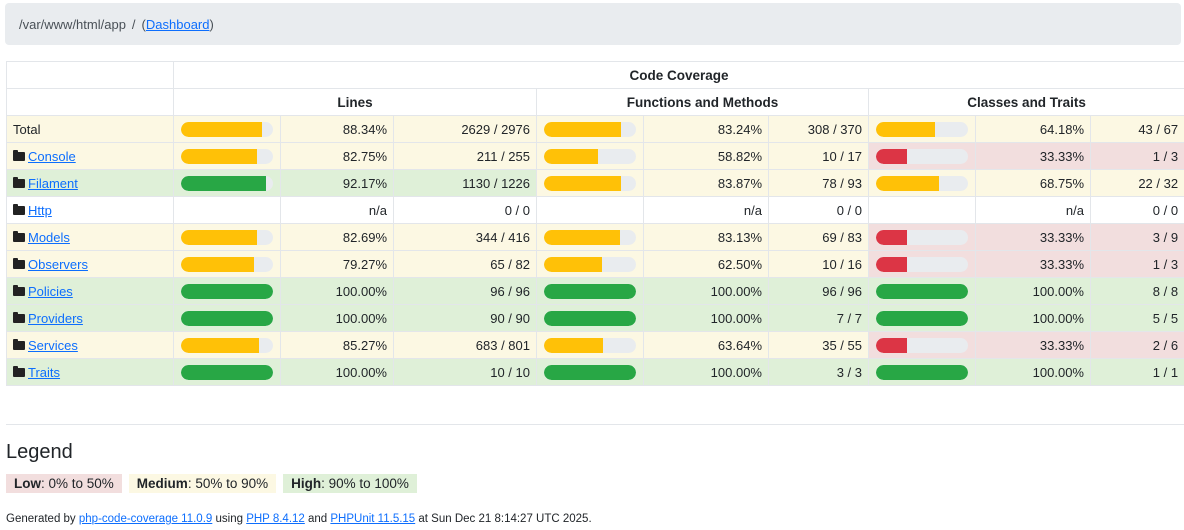  What do you see at coordinates (465, 210) in the screenshot?
I see `lines-count: 0 / 0` at bounding box center [465, 210].